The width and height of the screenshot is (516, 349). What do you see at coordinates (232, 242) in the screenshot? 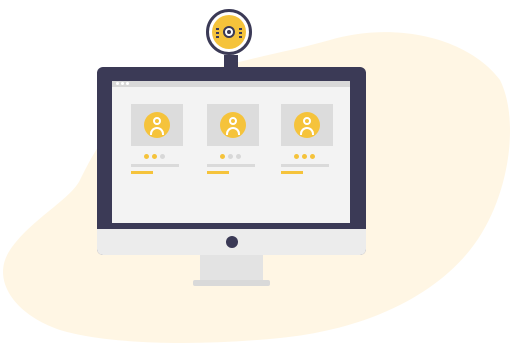
I see `power-button-icon` at bounding box center [232, 242].